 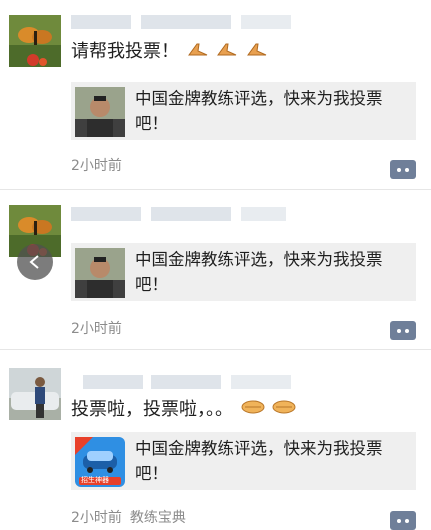 What do you see at coordinates (100, 462) in the screenshot?
I see `app-thumbnail: 招生神器` at bounding box center [100, 462].